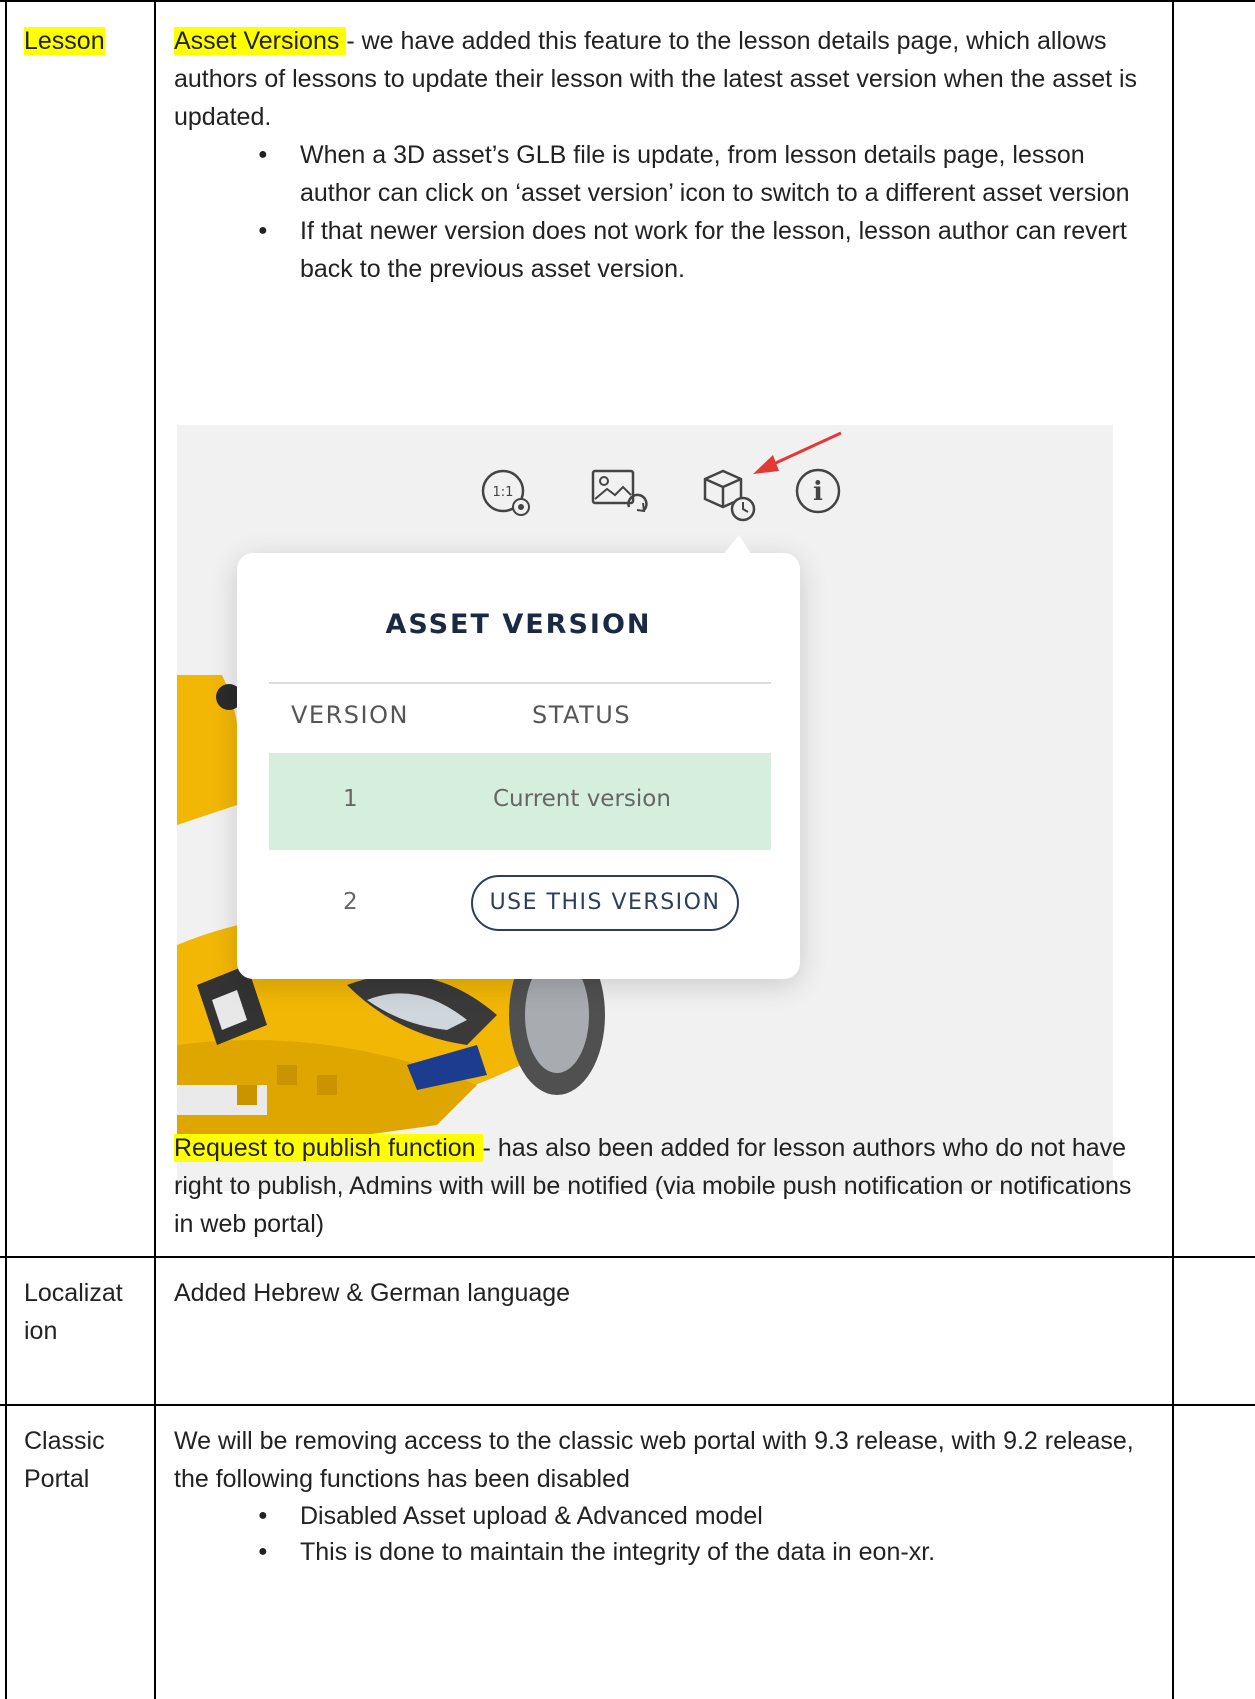  What do you see at coordinates (350, 715) in the screenshot?
I see `column-header-version: VERSION` at bounding box center [350, 715].